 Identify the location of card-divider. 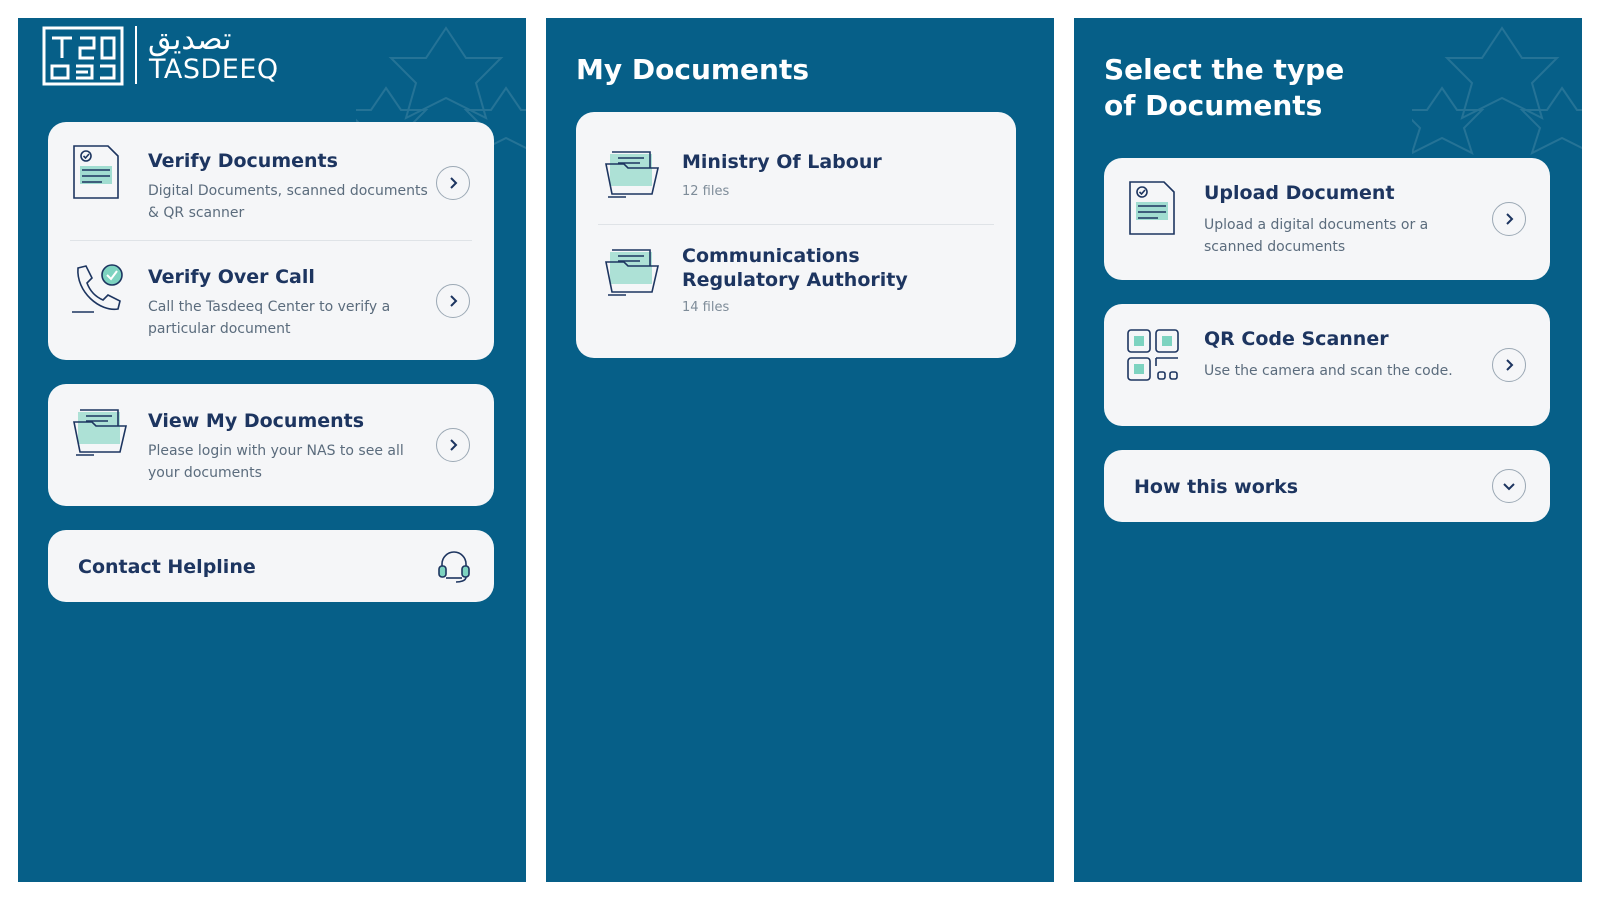
(271, 240).